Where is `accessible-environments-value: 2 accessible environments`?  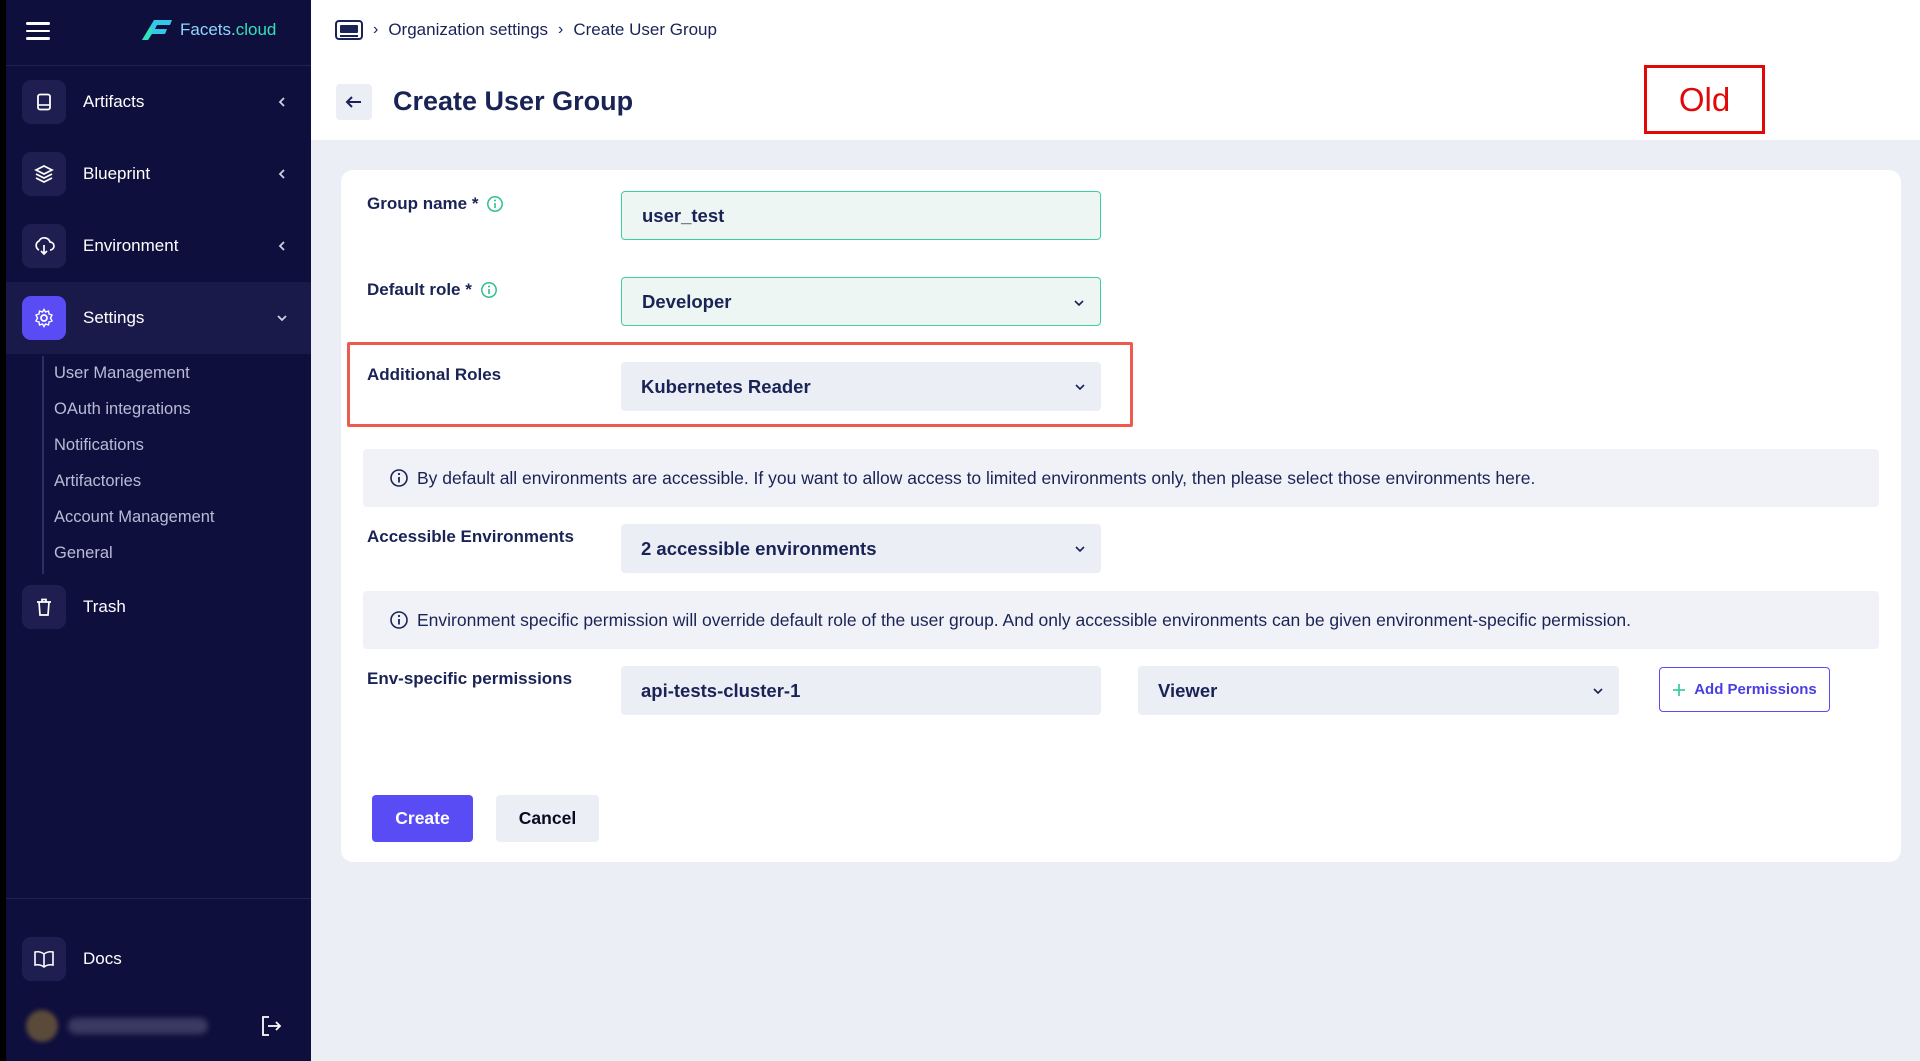 accessible-environments-value: 2 accessible environments is located at coordinates (759, 548).